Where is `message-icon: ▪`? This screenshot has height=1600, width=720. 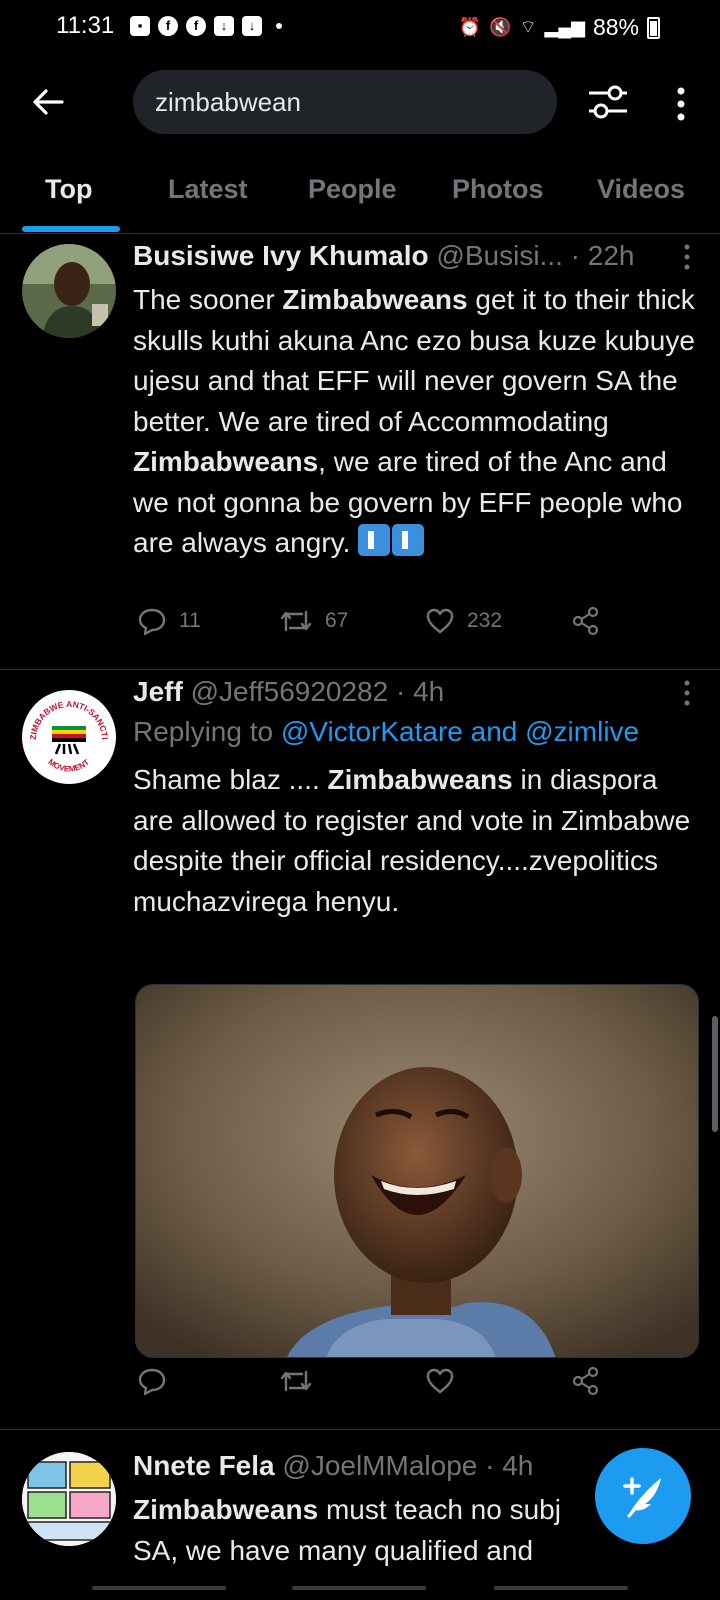 message-icon: ▪ is located at coordinates (140, 26).